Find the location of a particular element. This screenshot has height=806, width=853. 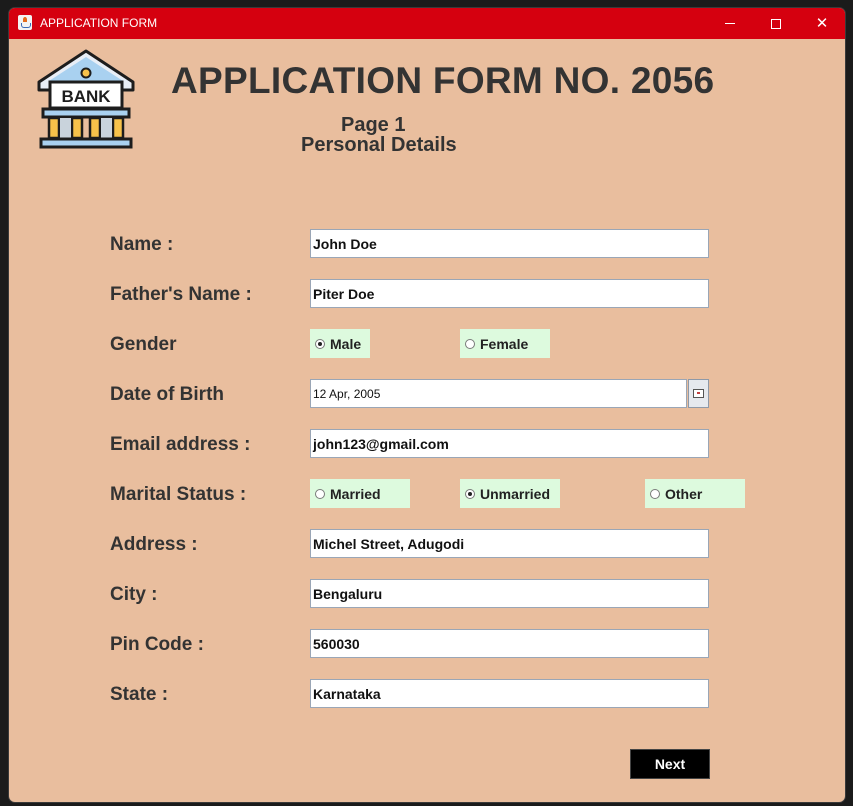

gender-male-label: Male is located at coordinates (346, 343).